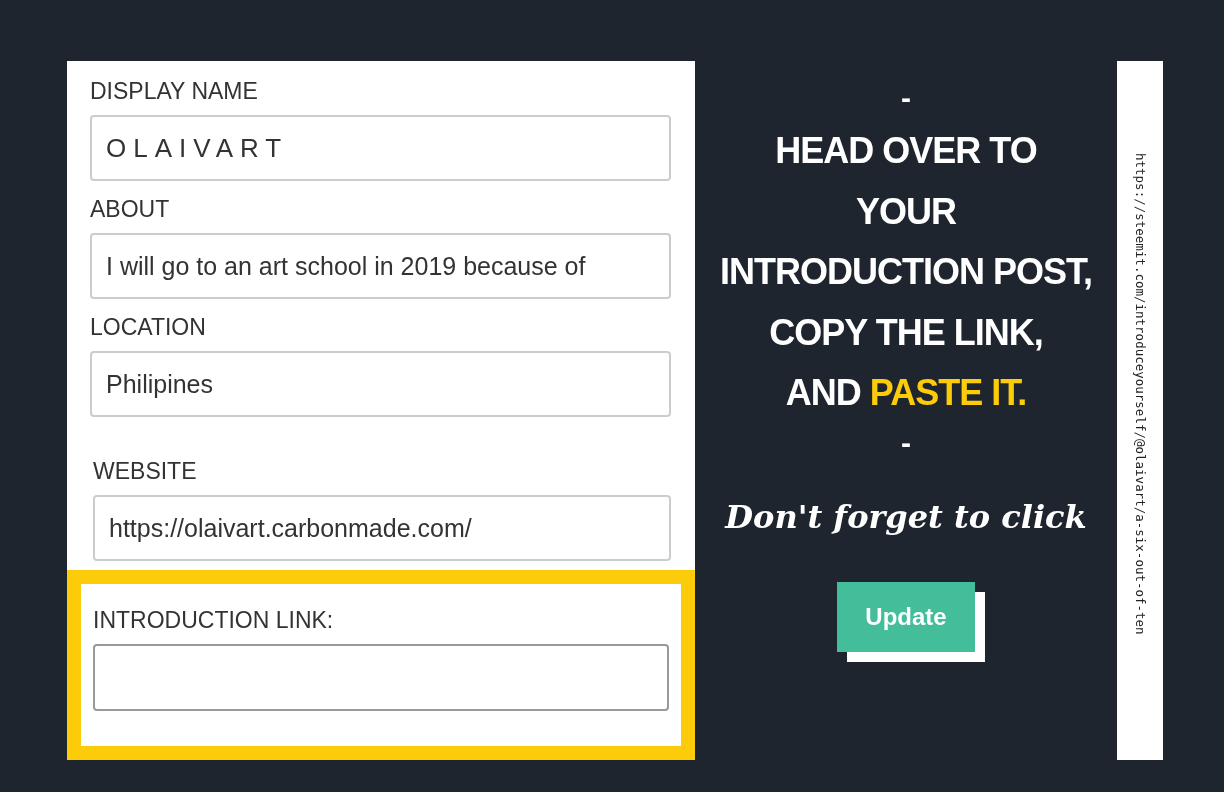  Describe the element at coordinates (380, 148) in the screenshot. I see `text-field: OLAIVART` at that location.